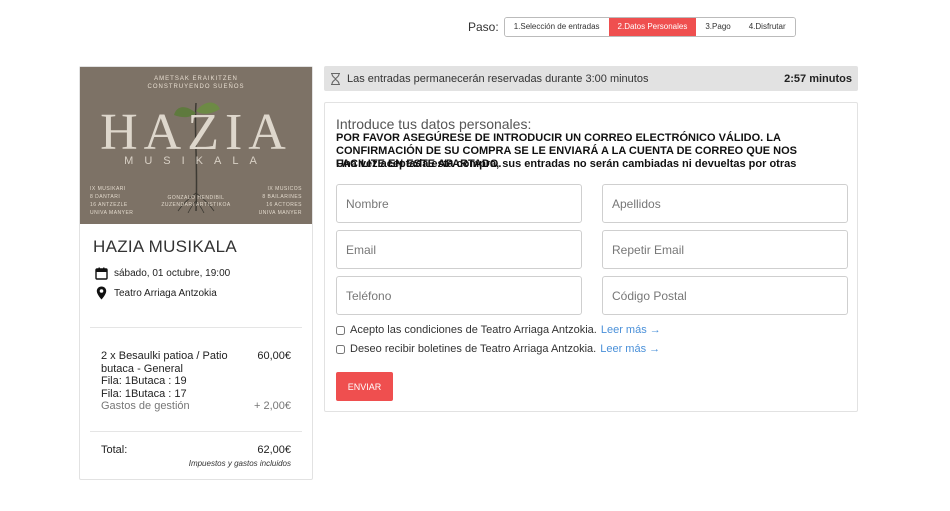 Image resolution: width=950 pixels, height=511 pixels. Describe the element at coordinates (284, 189) in the screenshot. I see `poster-credit: IX MUSICOS` at that location.